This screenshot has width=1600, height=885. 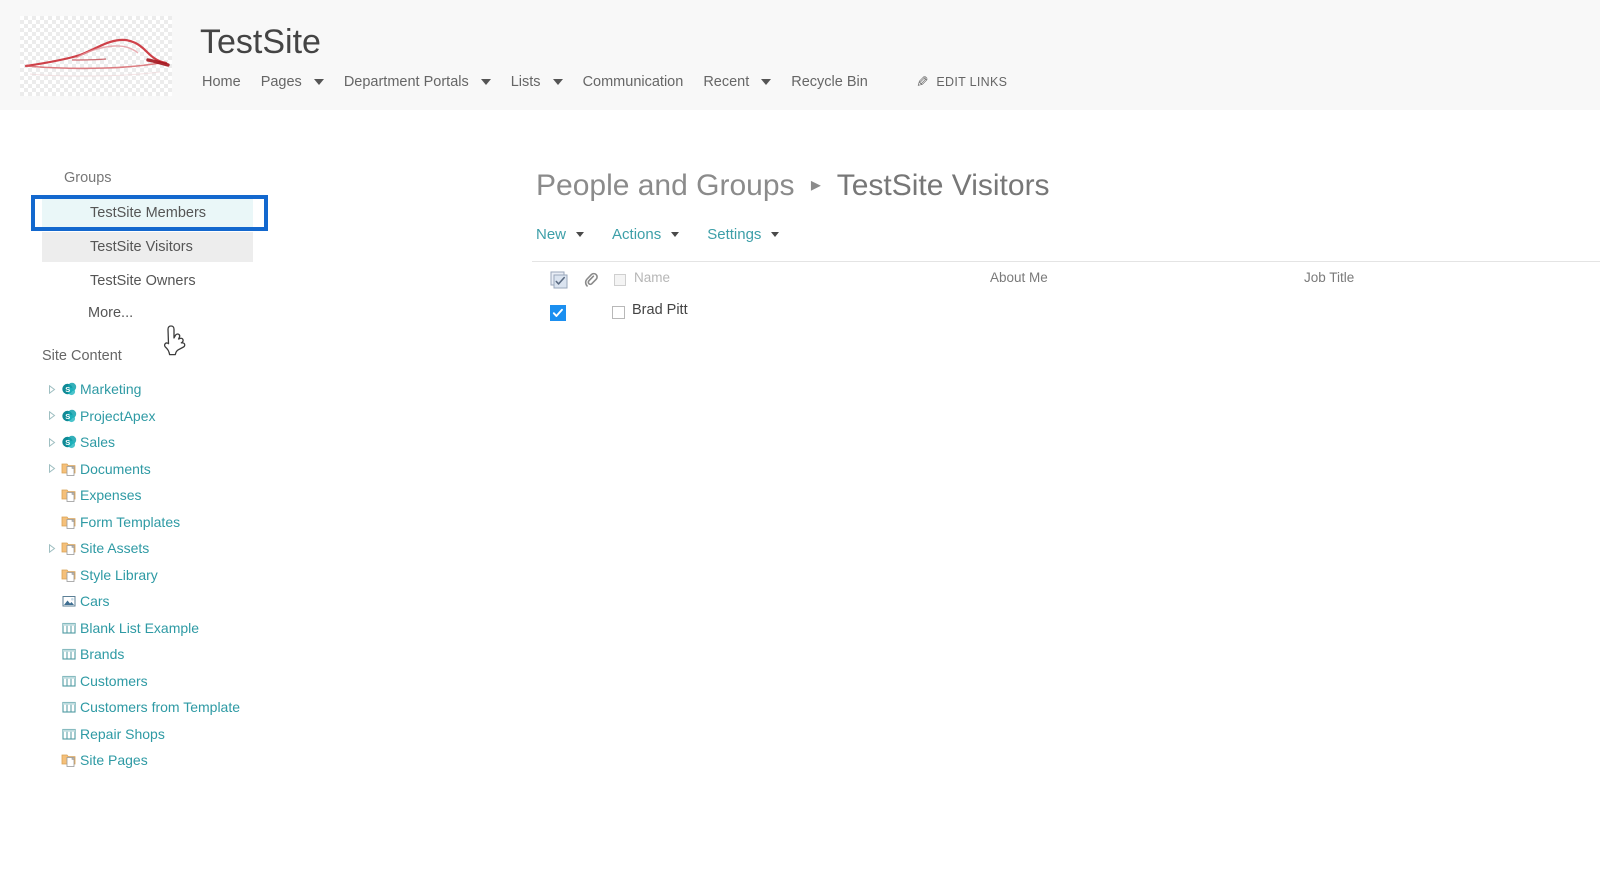 What do you see at coordinates (115, 548) in the screenshot?
I see `tree-item-label: Site Assets` at bounding box center [115, 548].